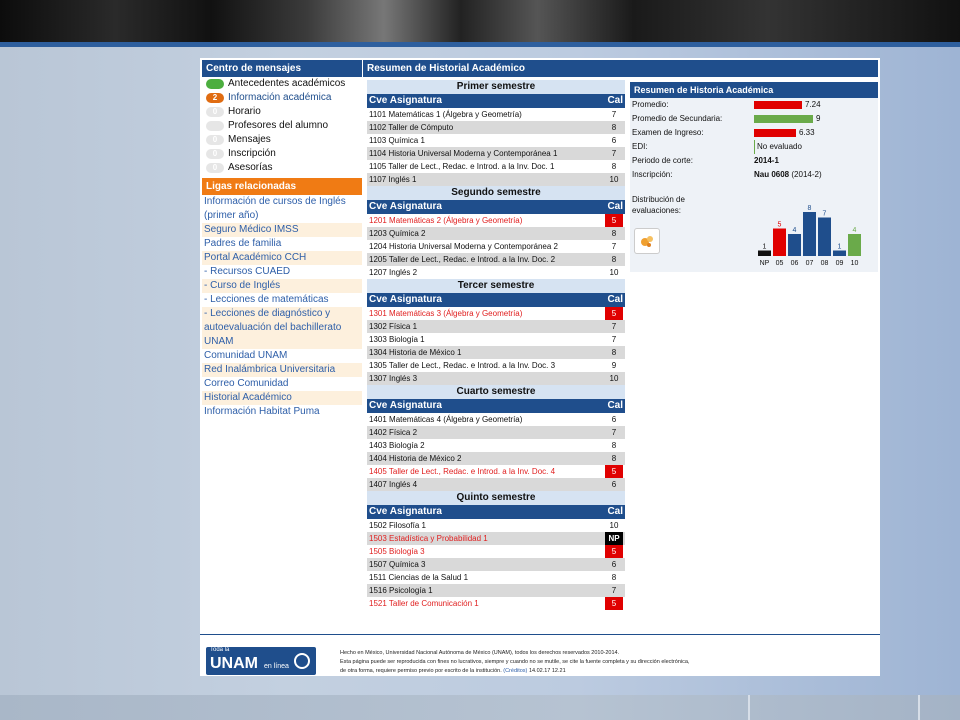 The image size is (960, 720). Describe the element at coordinates (407, 445) in the screenshot. I see `subject-name: Biología 2` at that location.